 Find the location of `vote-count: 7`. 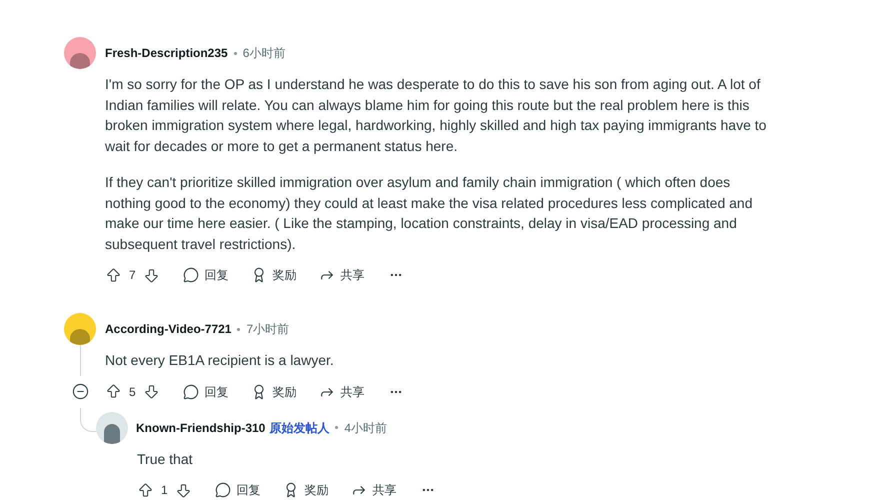

vote-count: 7 is located at coordinates (132, 275).